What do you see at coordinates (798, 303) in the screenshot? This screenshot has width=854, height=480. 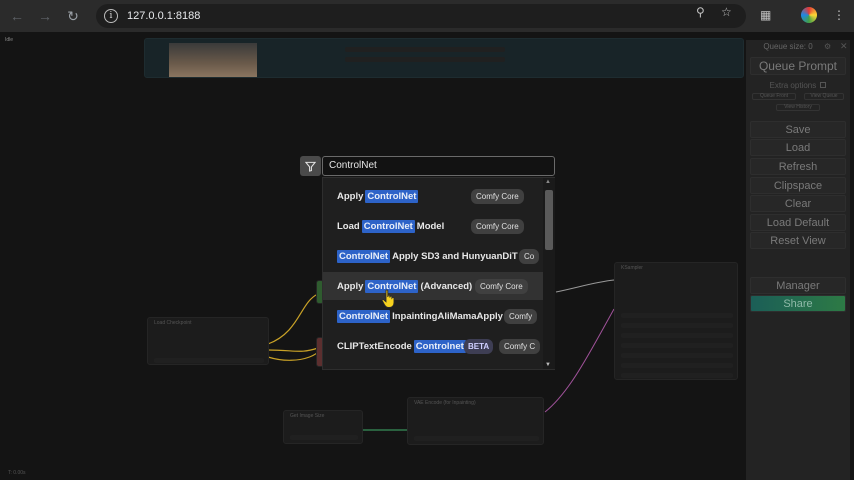 I see `share-button: Share` at bounding box center [798, 303].